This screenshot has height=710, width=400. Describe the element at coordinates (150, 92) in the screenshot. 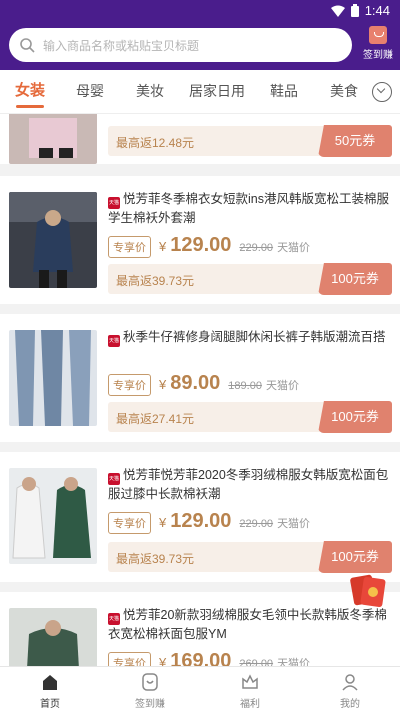

I see `tab-beauty: 美妆` at that location.